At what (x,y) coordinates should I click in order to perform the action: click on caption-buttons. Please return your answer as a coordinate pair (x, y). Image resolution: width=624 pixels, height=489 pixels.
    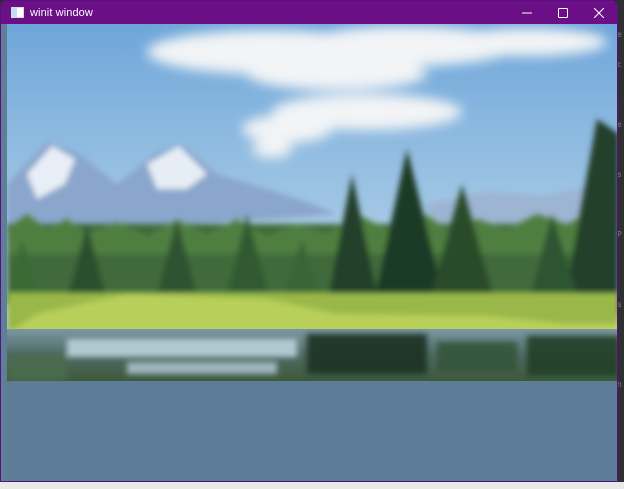
    Looking at the image, I should click on (563, 12).